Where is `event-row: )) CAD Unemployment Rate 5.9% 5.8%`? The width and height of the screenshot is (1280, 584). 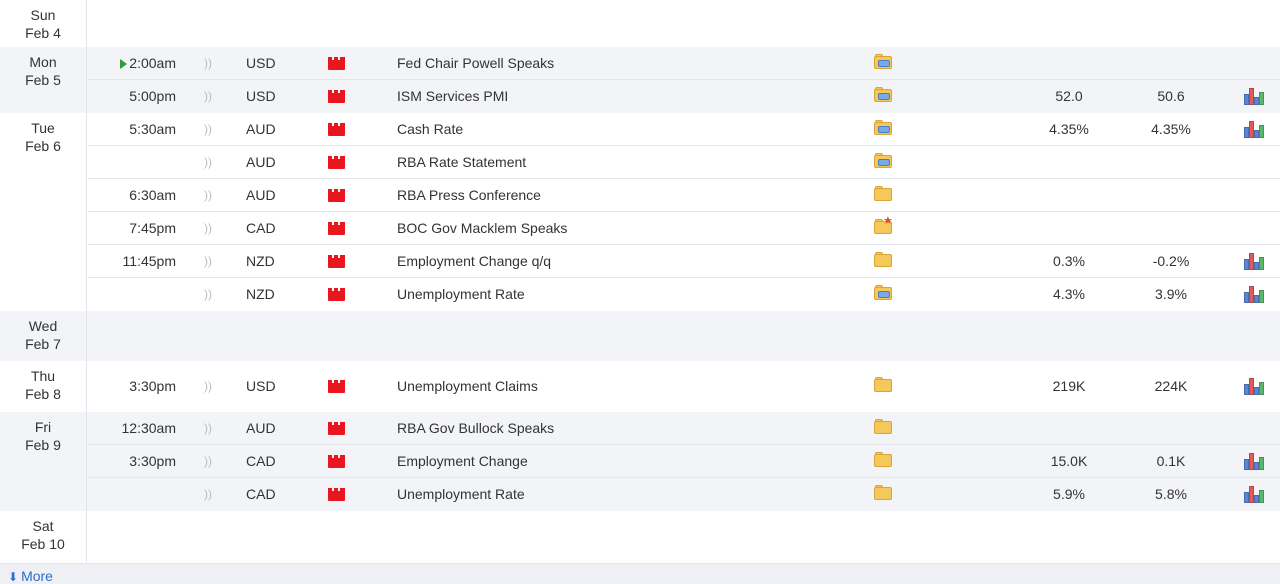 event-row: )) CAD Unemployment Rate 5.9% 5.8% is located at coordinates (684, 494).